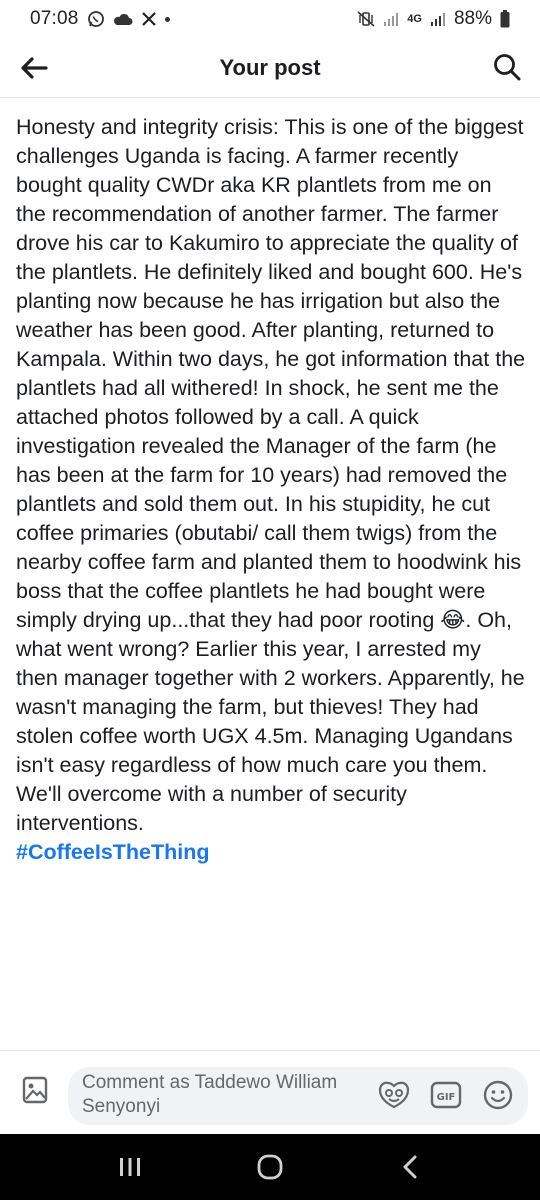 Image resolution: width=540 pixels, height=1200 pixels. What do you see at coordinates (446, 1097) in the screenshot?
I see `svg-text: GIF` at bounding box center [446, 1097].